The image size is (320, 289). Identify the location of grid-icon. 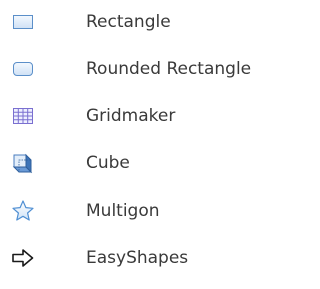
(23, 116).